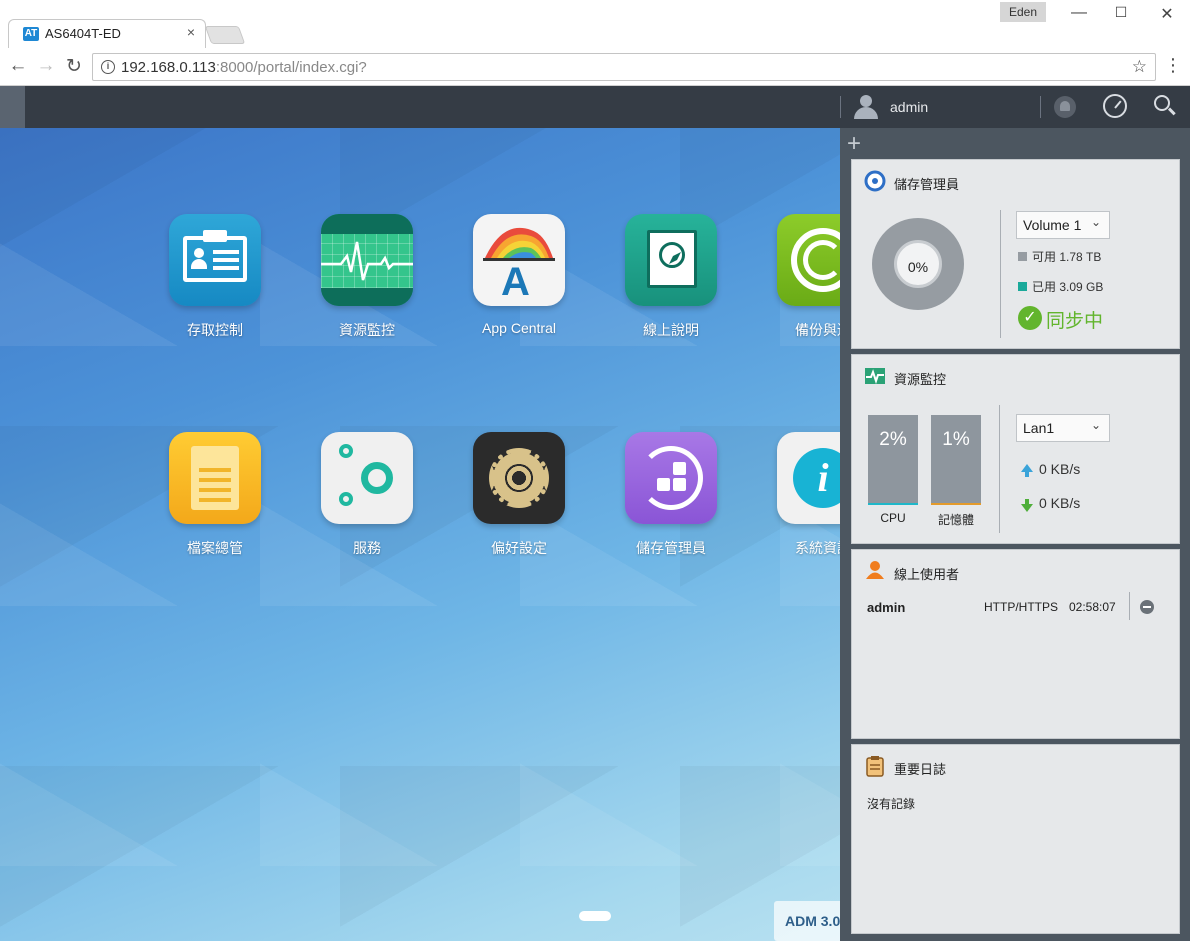  I want to click on app-storage-manager: 儲存管理員, so click(671, 495).